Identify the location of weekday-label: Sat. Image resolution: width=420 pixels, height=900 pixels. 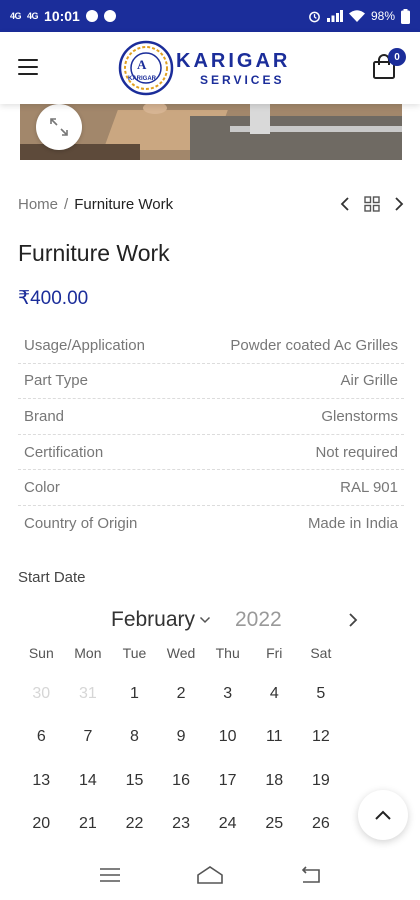
(321, 653).